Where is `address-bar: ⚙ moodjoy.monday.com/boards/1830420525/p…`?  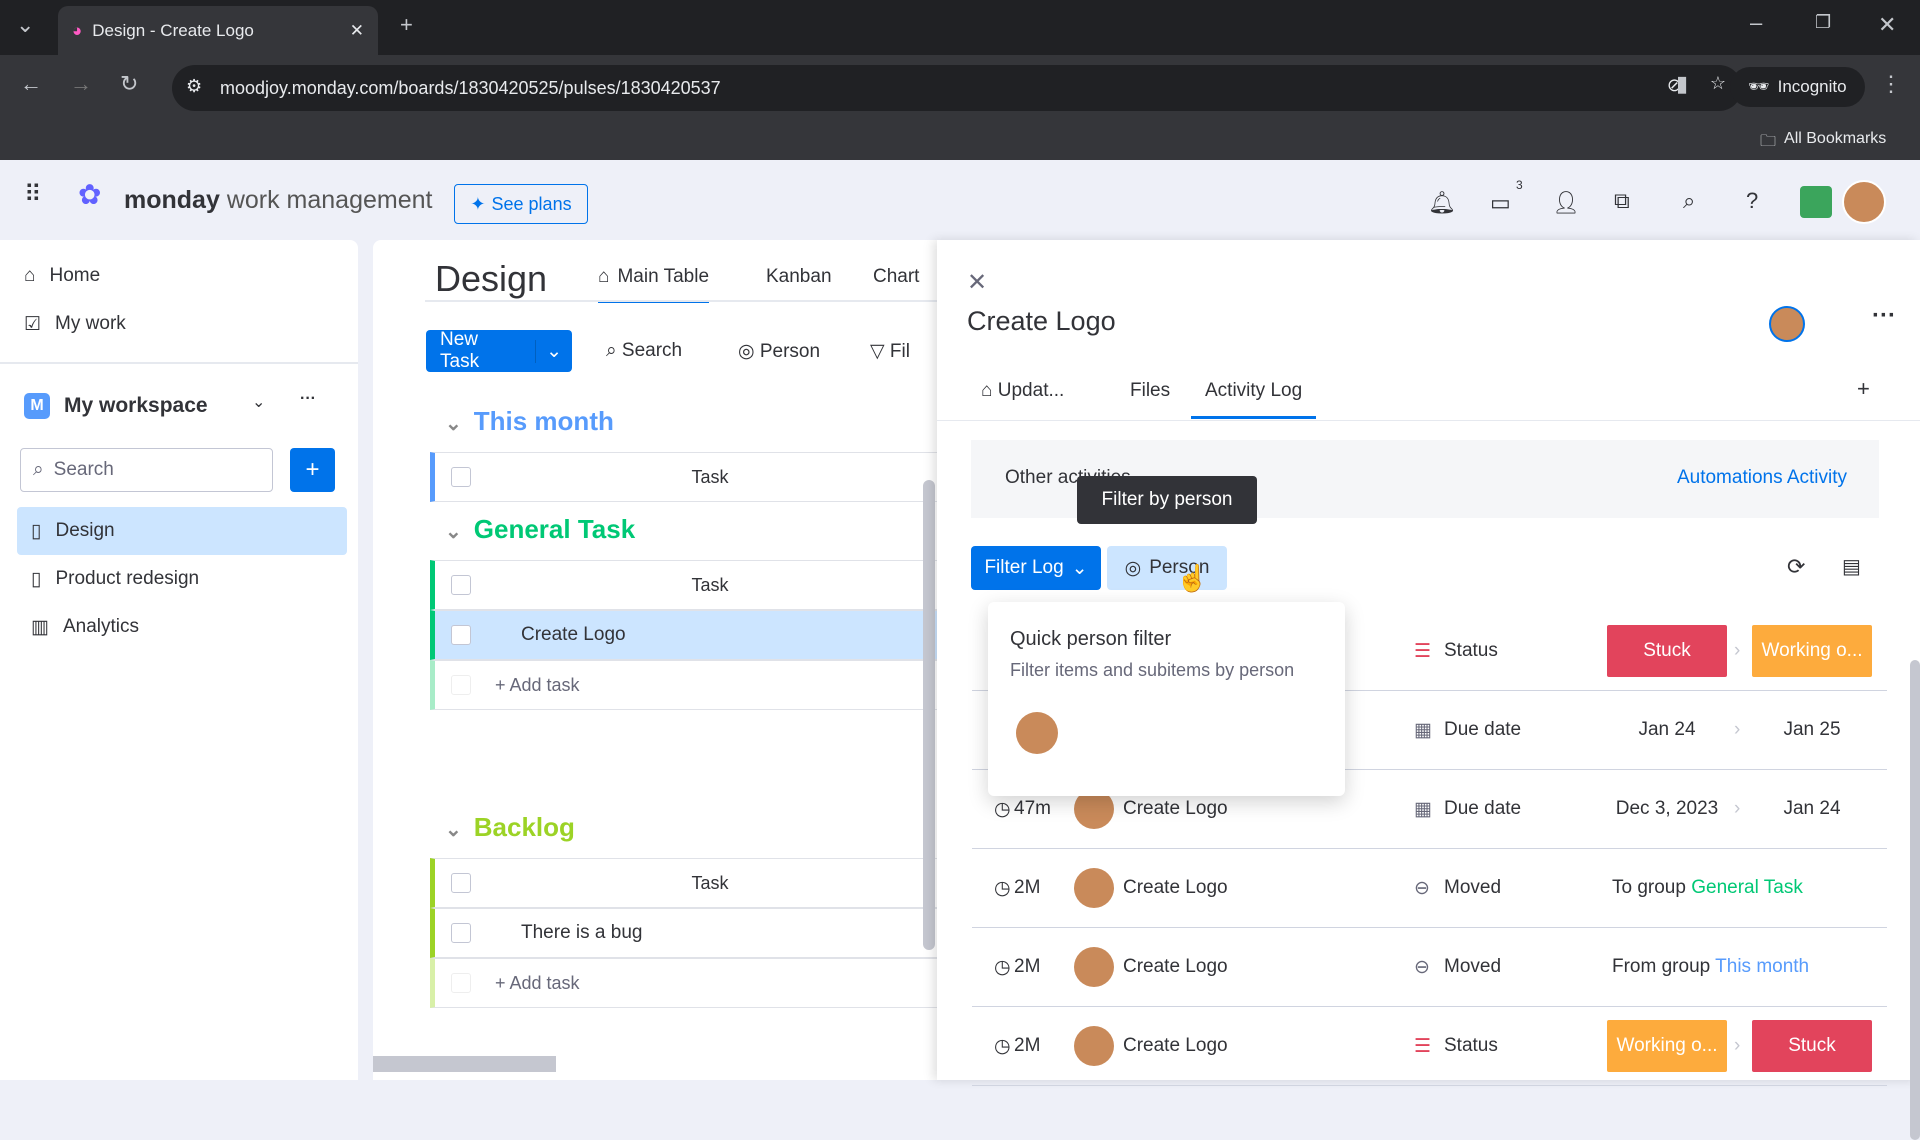
address-bar: ⚙ moodjoy.monday.com/boards/1830420525/p… is located at coordinates (957, 88).